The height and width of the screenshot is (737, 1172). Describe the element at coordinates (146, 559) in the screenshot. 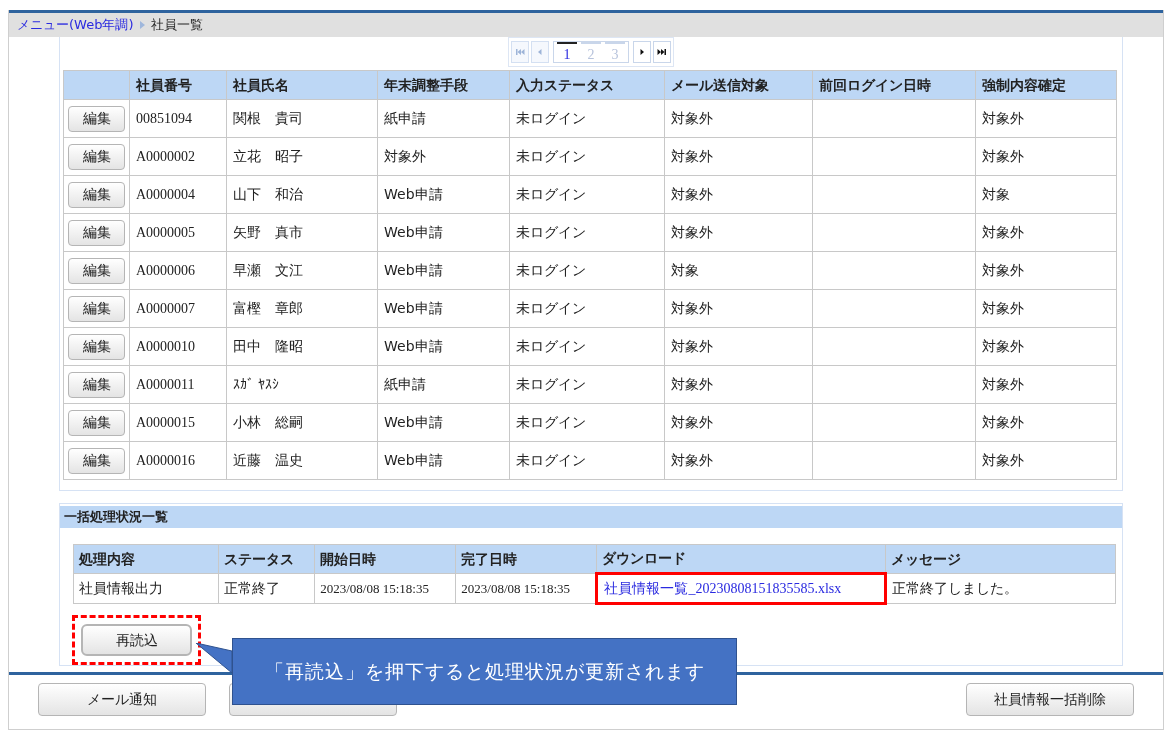

I see `column-header: 処理内容` at that location.